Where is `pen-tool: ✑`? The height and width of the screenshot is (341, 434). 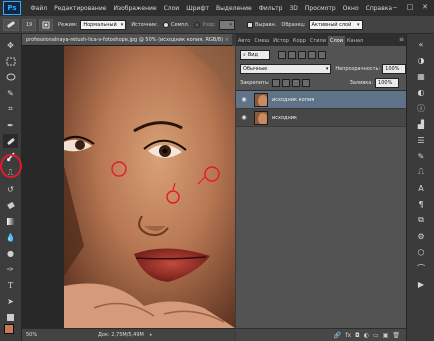 pen-tool: ✑ is located at coordinates (10, 269).